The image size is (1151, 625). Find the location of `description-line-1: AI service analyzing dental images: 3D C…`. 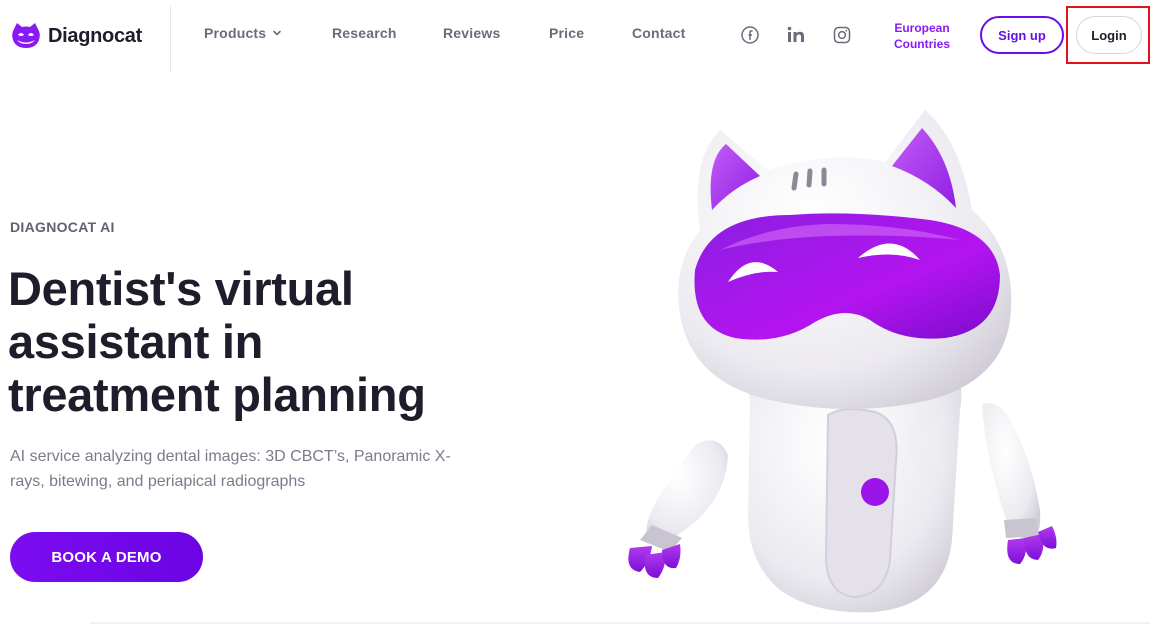

description-line-1: AI service analyzing dental images: 3D C… is located at coordinates (230, 456).